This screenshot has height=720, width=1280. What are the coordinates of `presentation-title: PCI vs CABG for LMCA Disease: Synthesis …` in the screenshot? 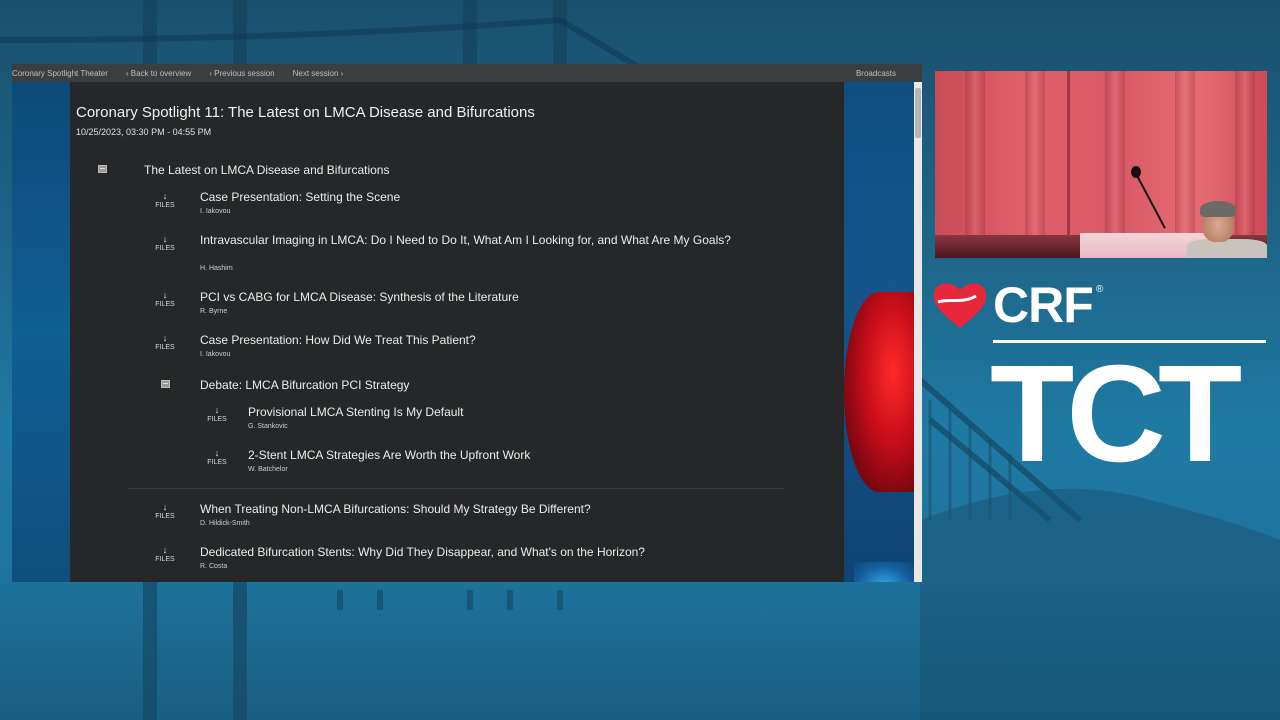 It's located at (470, 297).